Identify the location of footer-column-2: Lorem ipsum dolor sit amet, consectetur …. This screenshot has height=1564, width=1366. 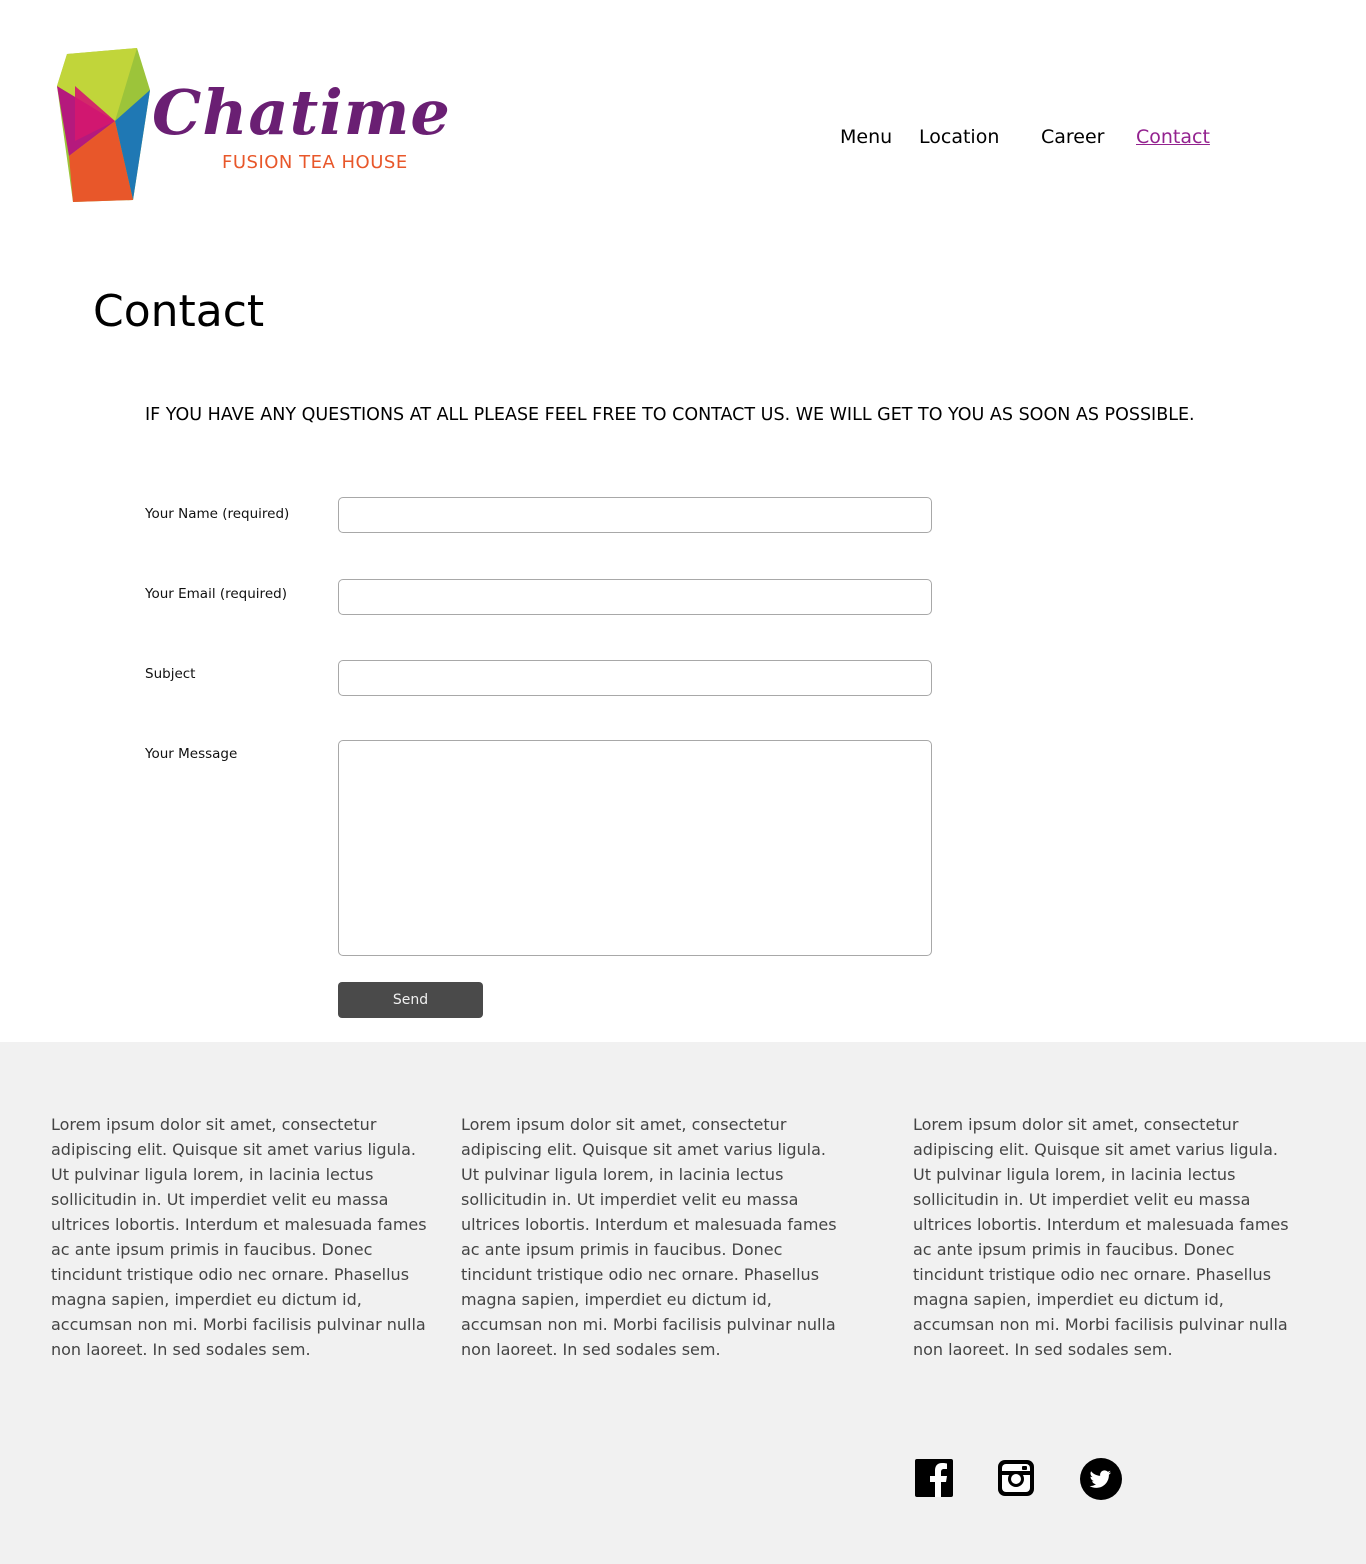
(649, 1237).